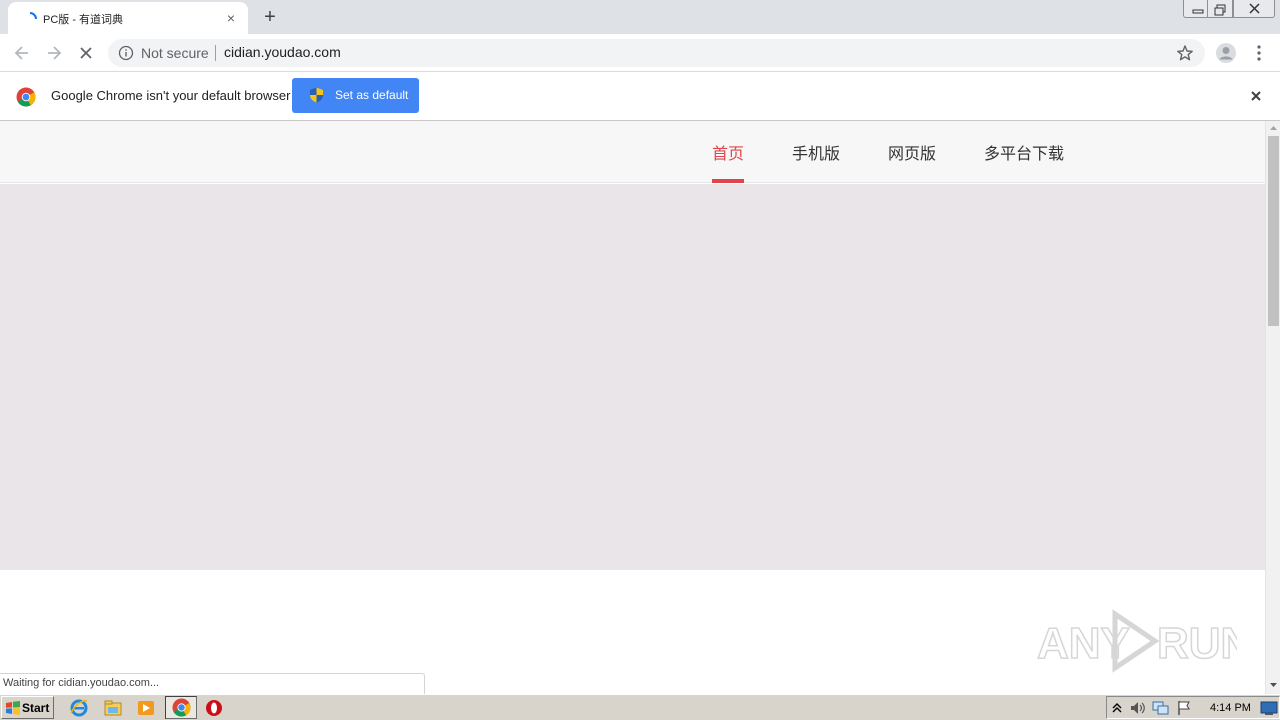 The width and height of the screenshot is (1280, 720). I want to click on new-tab-button: +, so click(270, 17).